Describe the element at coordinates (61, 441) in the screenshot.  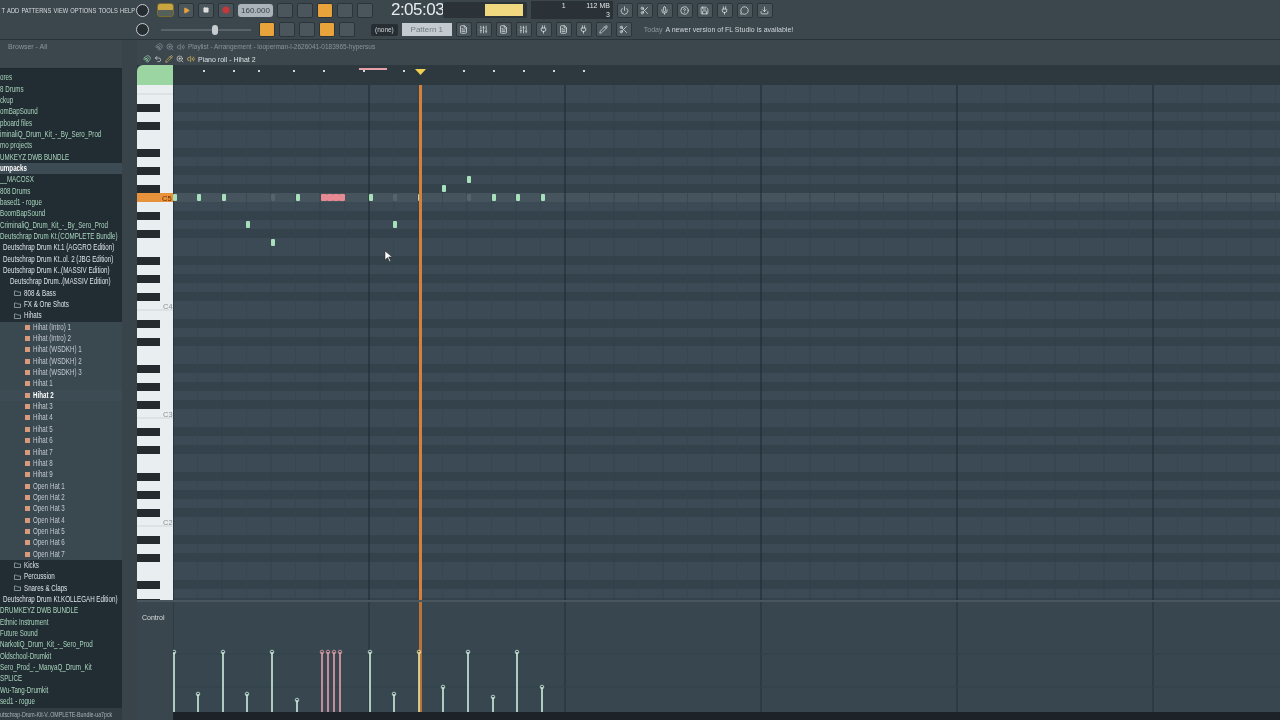
I see `browser-item: Hihat 6` at that location.